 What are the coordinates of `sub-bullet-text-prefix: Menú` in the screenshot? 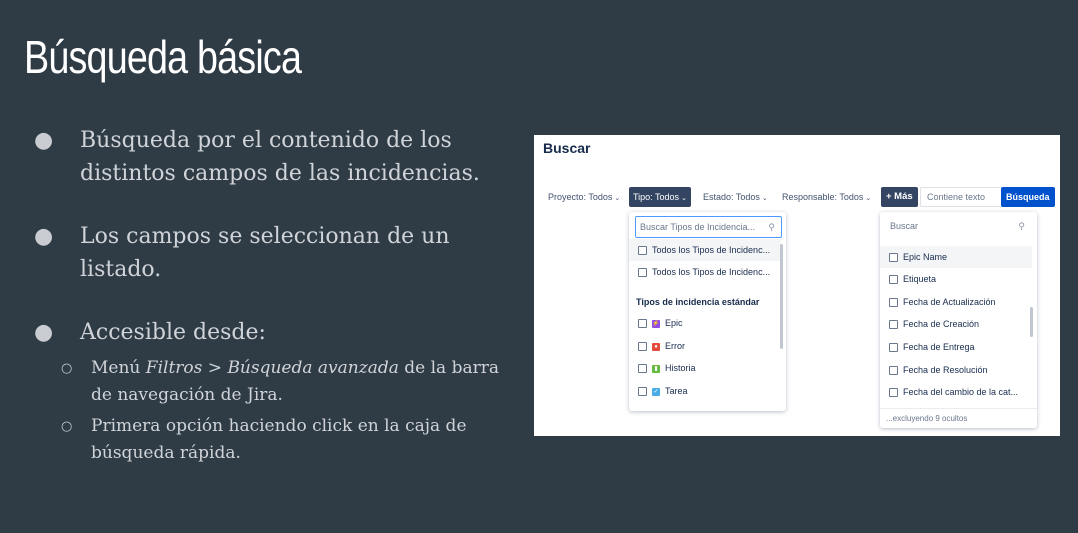 It's located at (118, 368).